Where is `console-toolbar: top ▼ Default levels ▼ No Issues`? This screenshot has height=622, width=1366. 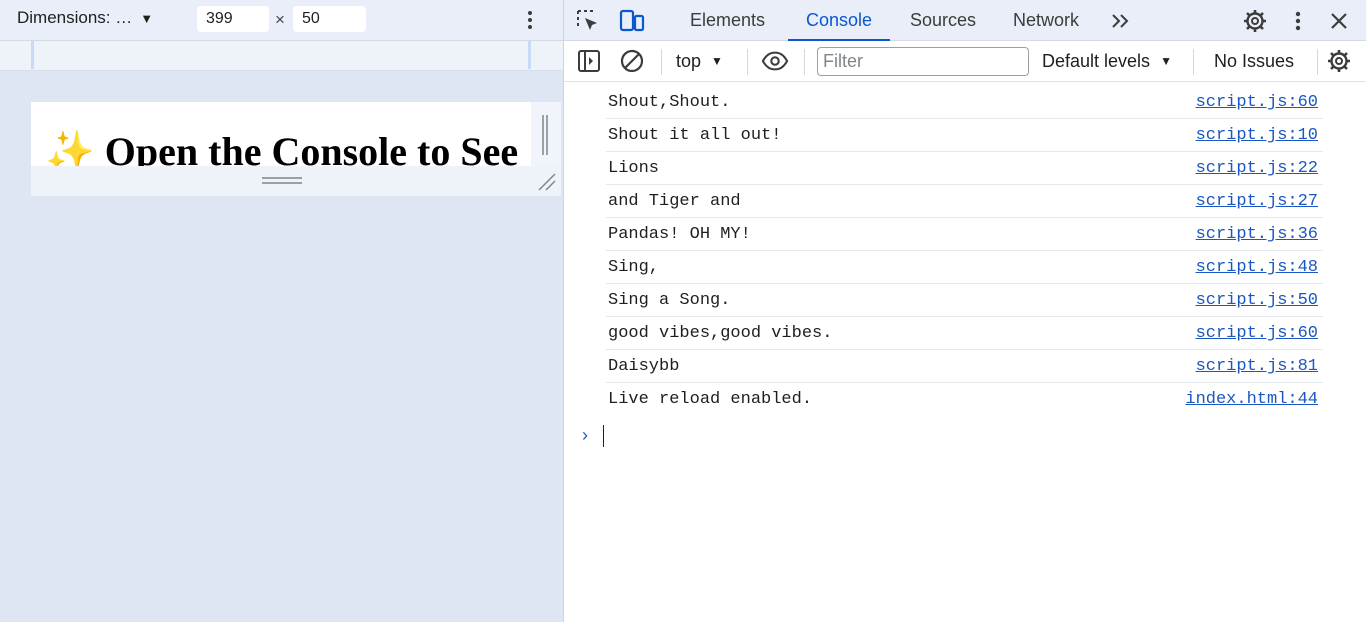
console-toolbar: top ▼ Default levels ▼ No Issues is located at coordinates (965, 61).